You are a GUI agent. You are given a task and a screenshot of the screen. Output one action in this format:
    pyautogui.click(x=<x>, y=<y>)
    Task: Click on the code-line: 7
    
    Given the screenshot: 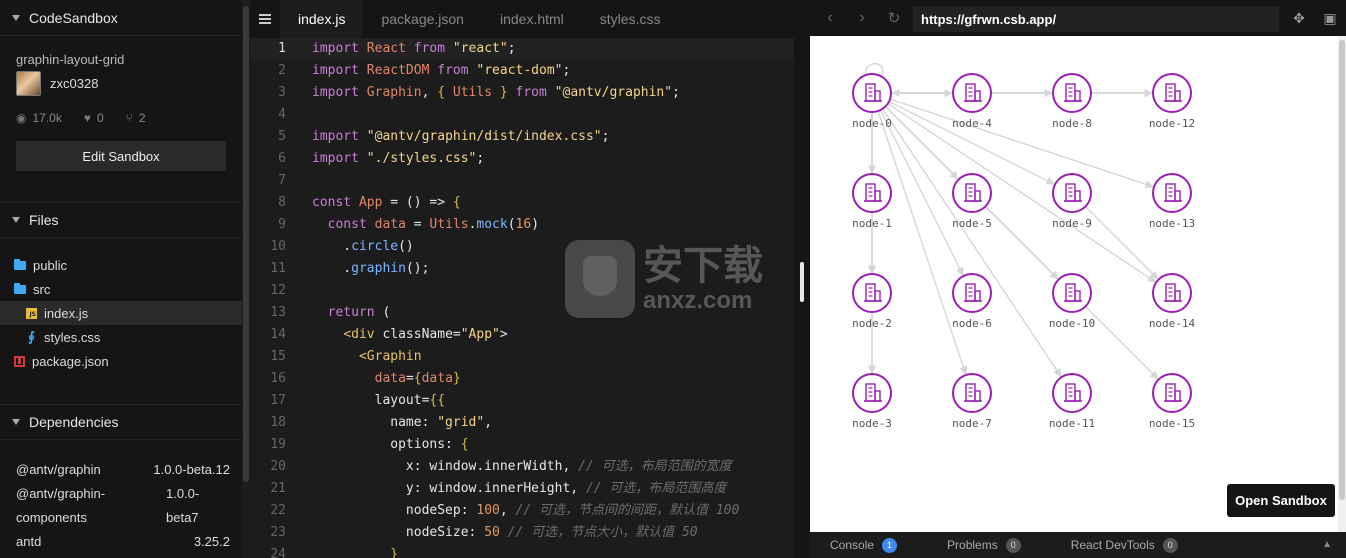 What is the action you would take?
    pyautogui.click(x=522, y=181)
    